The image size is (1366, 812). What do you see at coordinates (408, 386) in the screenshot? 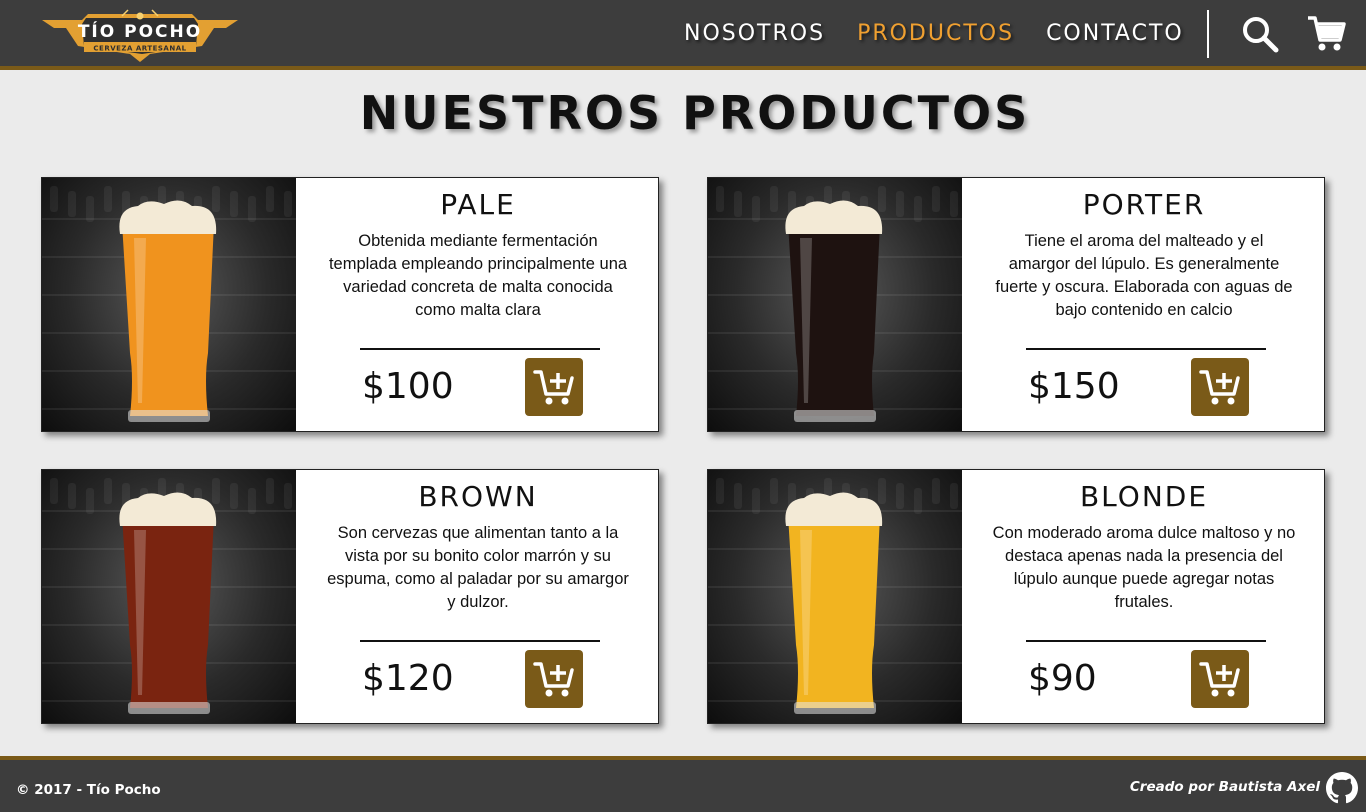
I see `product-price: $100` at bounding box center [408, 386].